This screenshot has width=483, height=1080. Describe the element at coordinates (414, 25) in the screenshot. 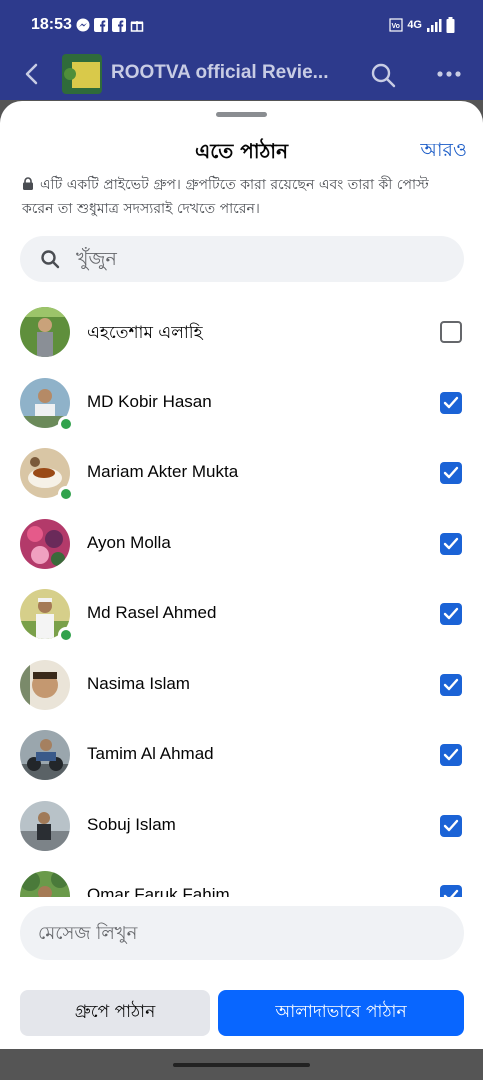

I see `network-type: 4G` at that location.